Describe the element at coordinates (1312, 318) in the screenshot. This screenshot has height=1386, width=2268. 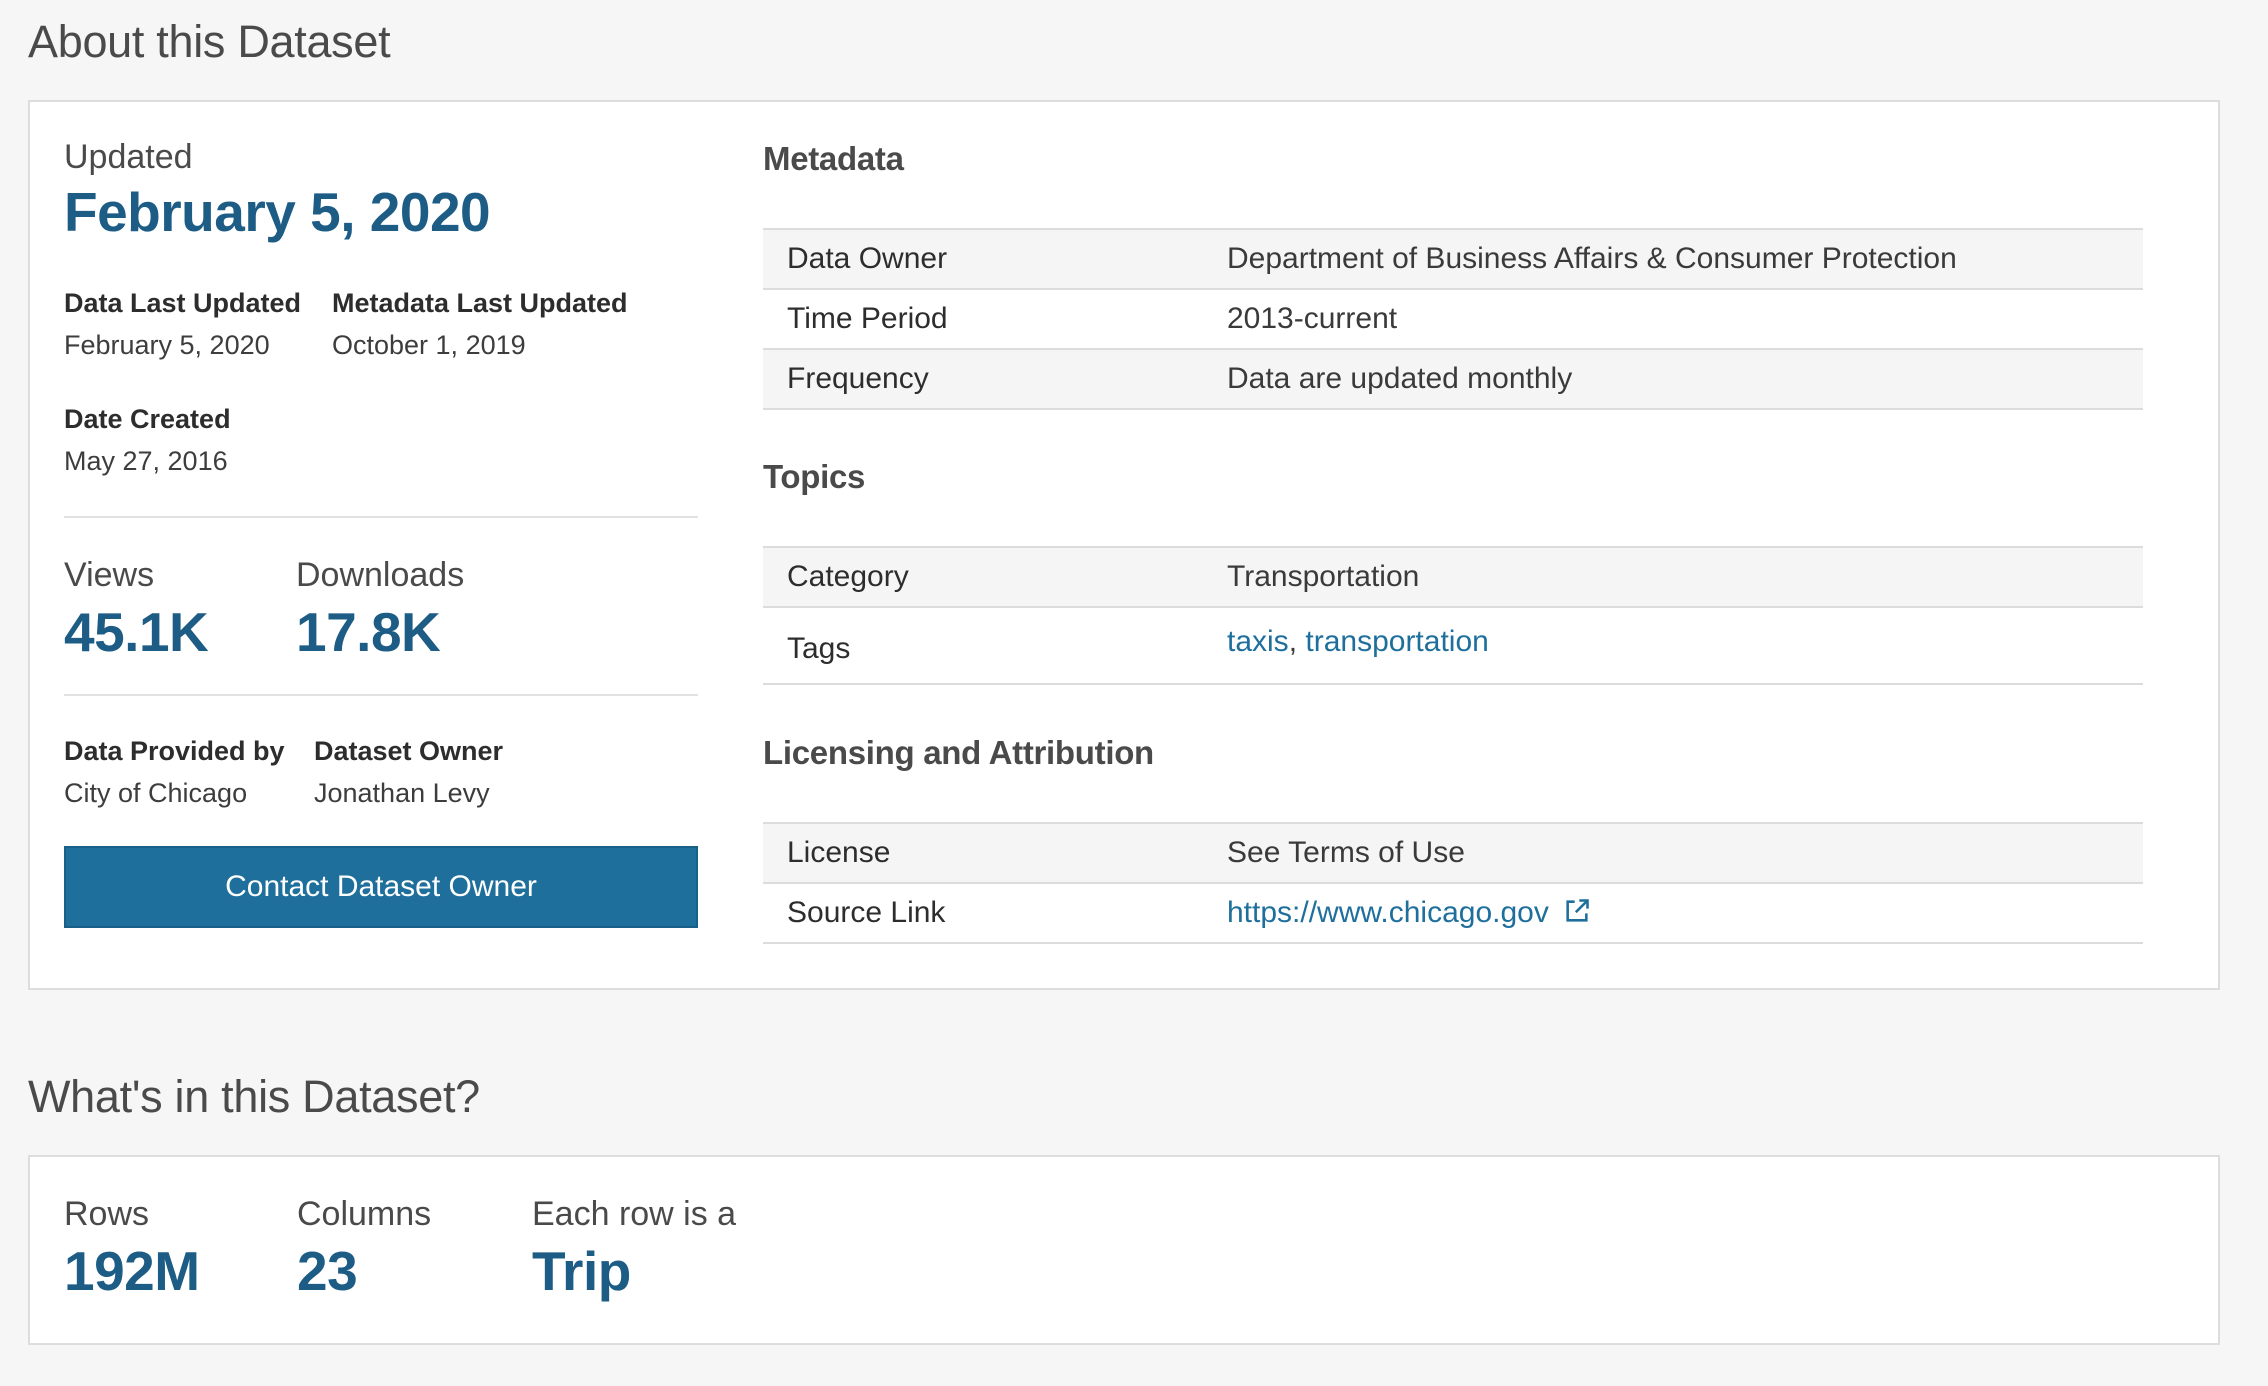
I see `time-period-value: 2013-current` at that location.